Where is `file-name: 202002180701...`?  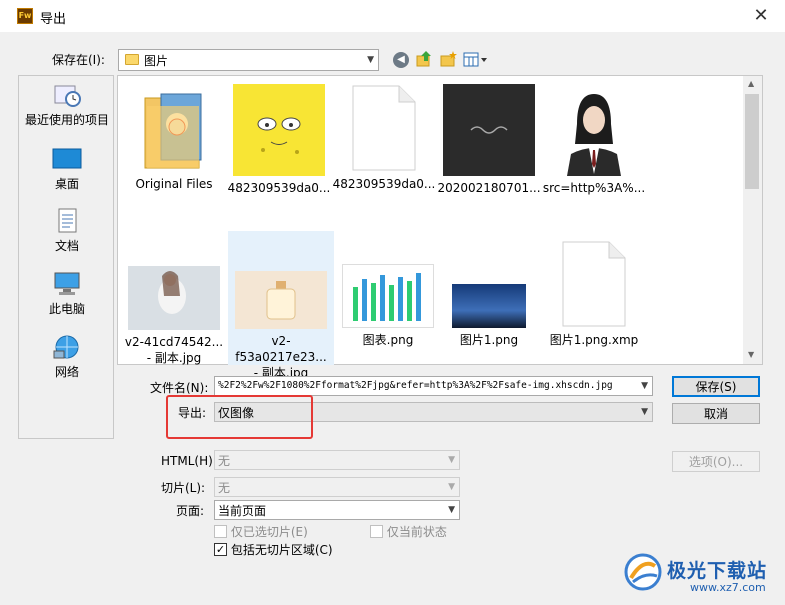 file-name: 202002180701... is located at coordinates (489, 188).